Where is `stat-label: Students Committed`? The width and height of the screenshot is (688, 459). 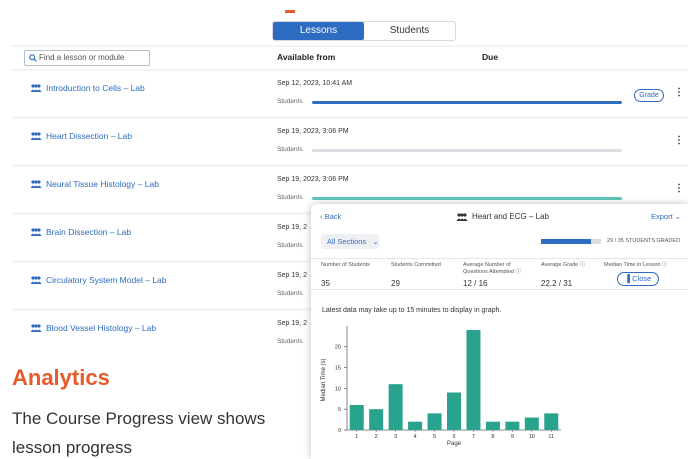 stat-label: Students Committed is located at coordinates (416, 265).